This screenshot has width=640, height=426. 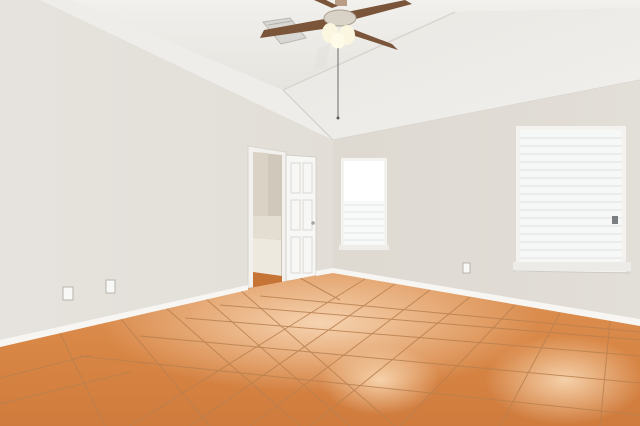 I want to click on open-doorway, so click(x=267, y=217).